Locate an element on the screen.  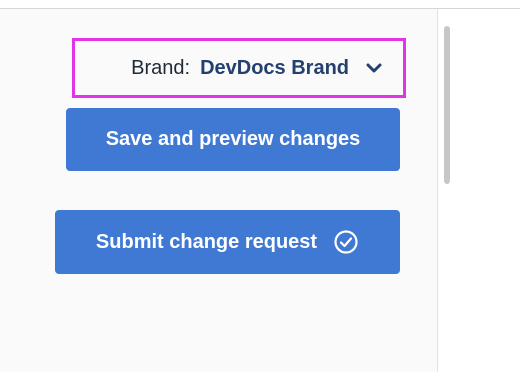
scrollbar-thumb is located at coordinates (447, 105).